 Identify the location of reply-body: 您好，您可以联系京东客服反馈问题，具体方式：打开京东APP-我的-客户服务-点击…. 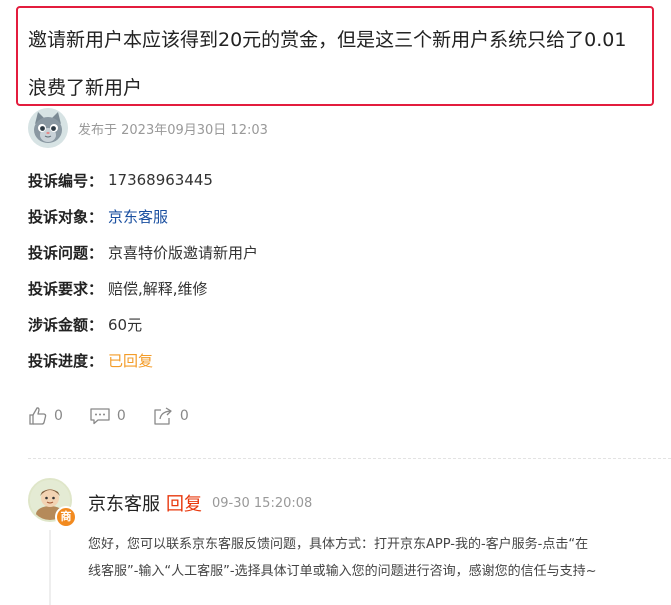
(368, 558).